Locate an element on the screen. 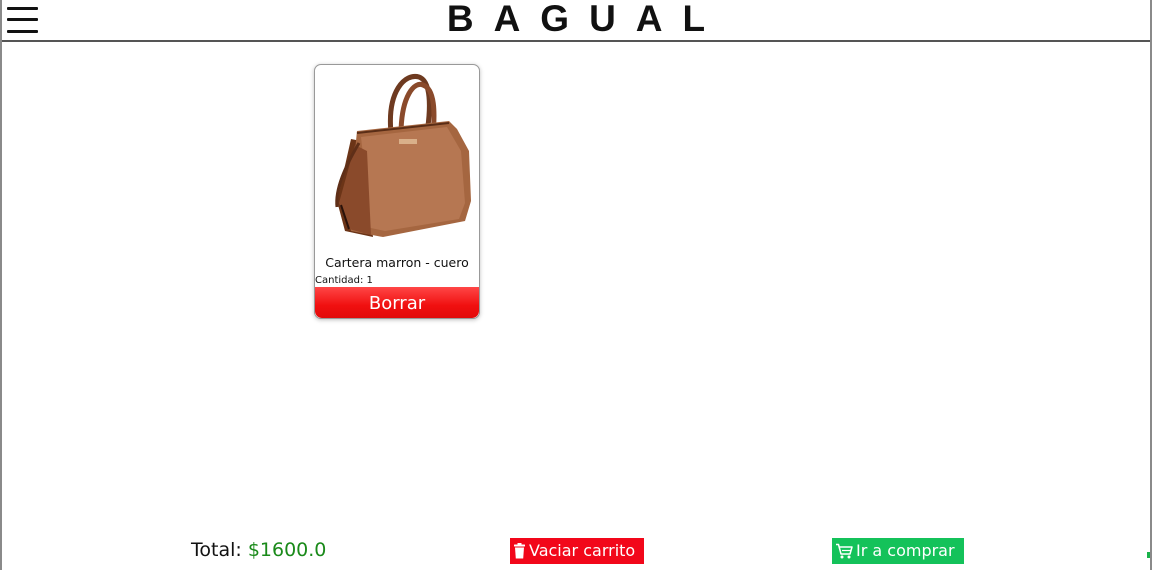 This screenshot has height=570, width=1152. checkout-button: Ir a comprar is located at coordinates (898, 551).